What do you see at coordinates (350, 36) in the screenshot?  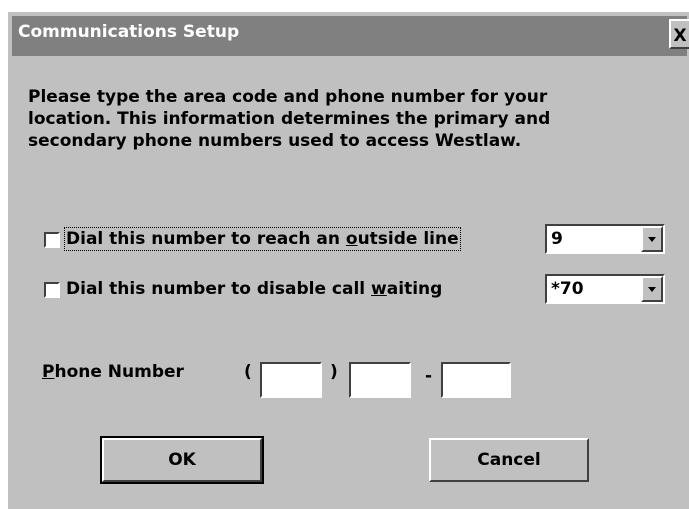 I see `title-bar: Communications Setup X` at bounding box center [350, 36].